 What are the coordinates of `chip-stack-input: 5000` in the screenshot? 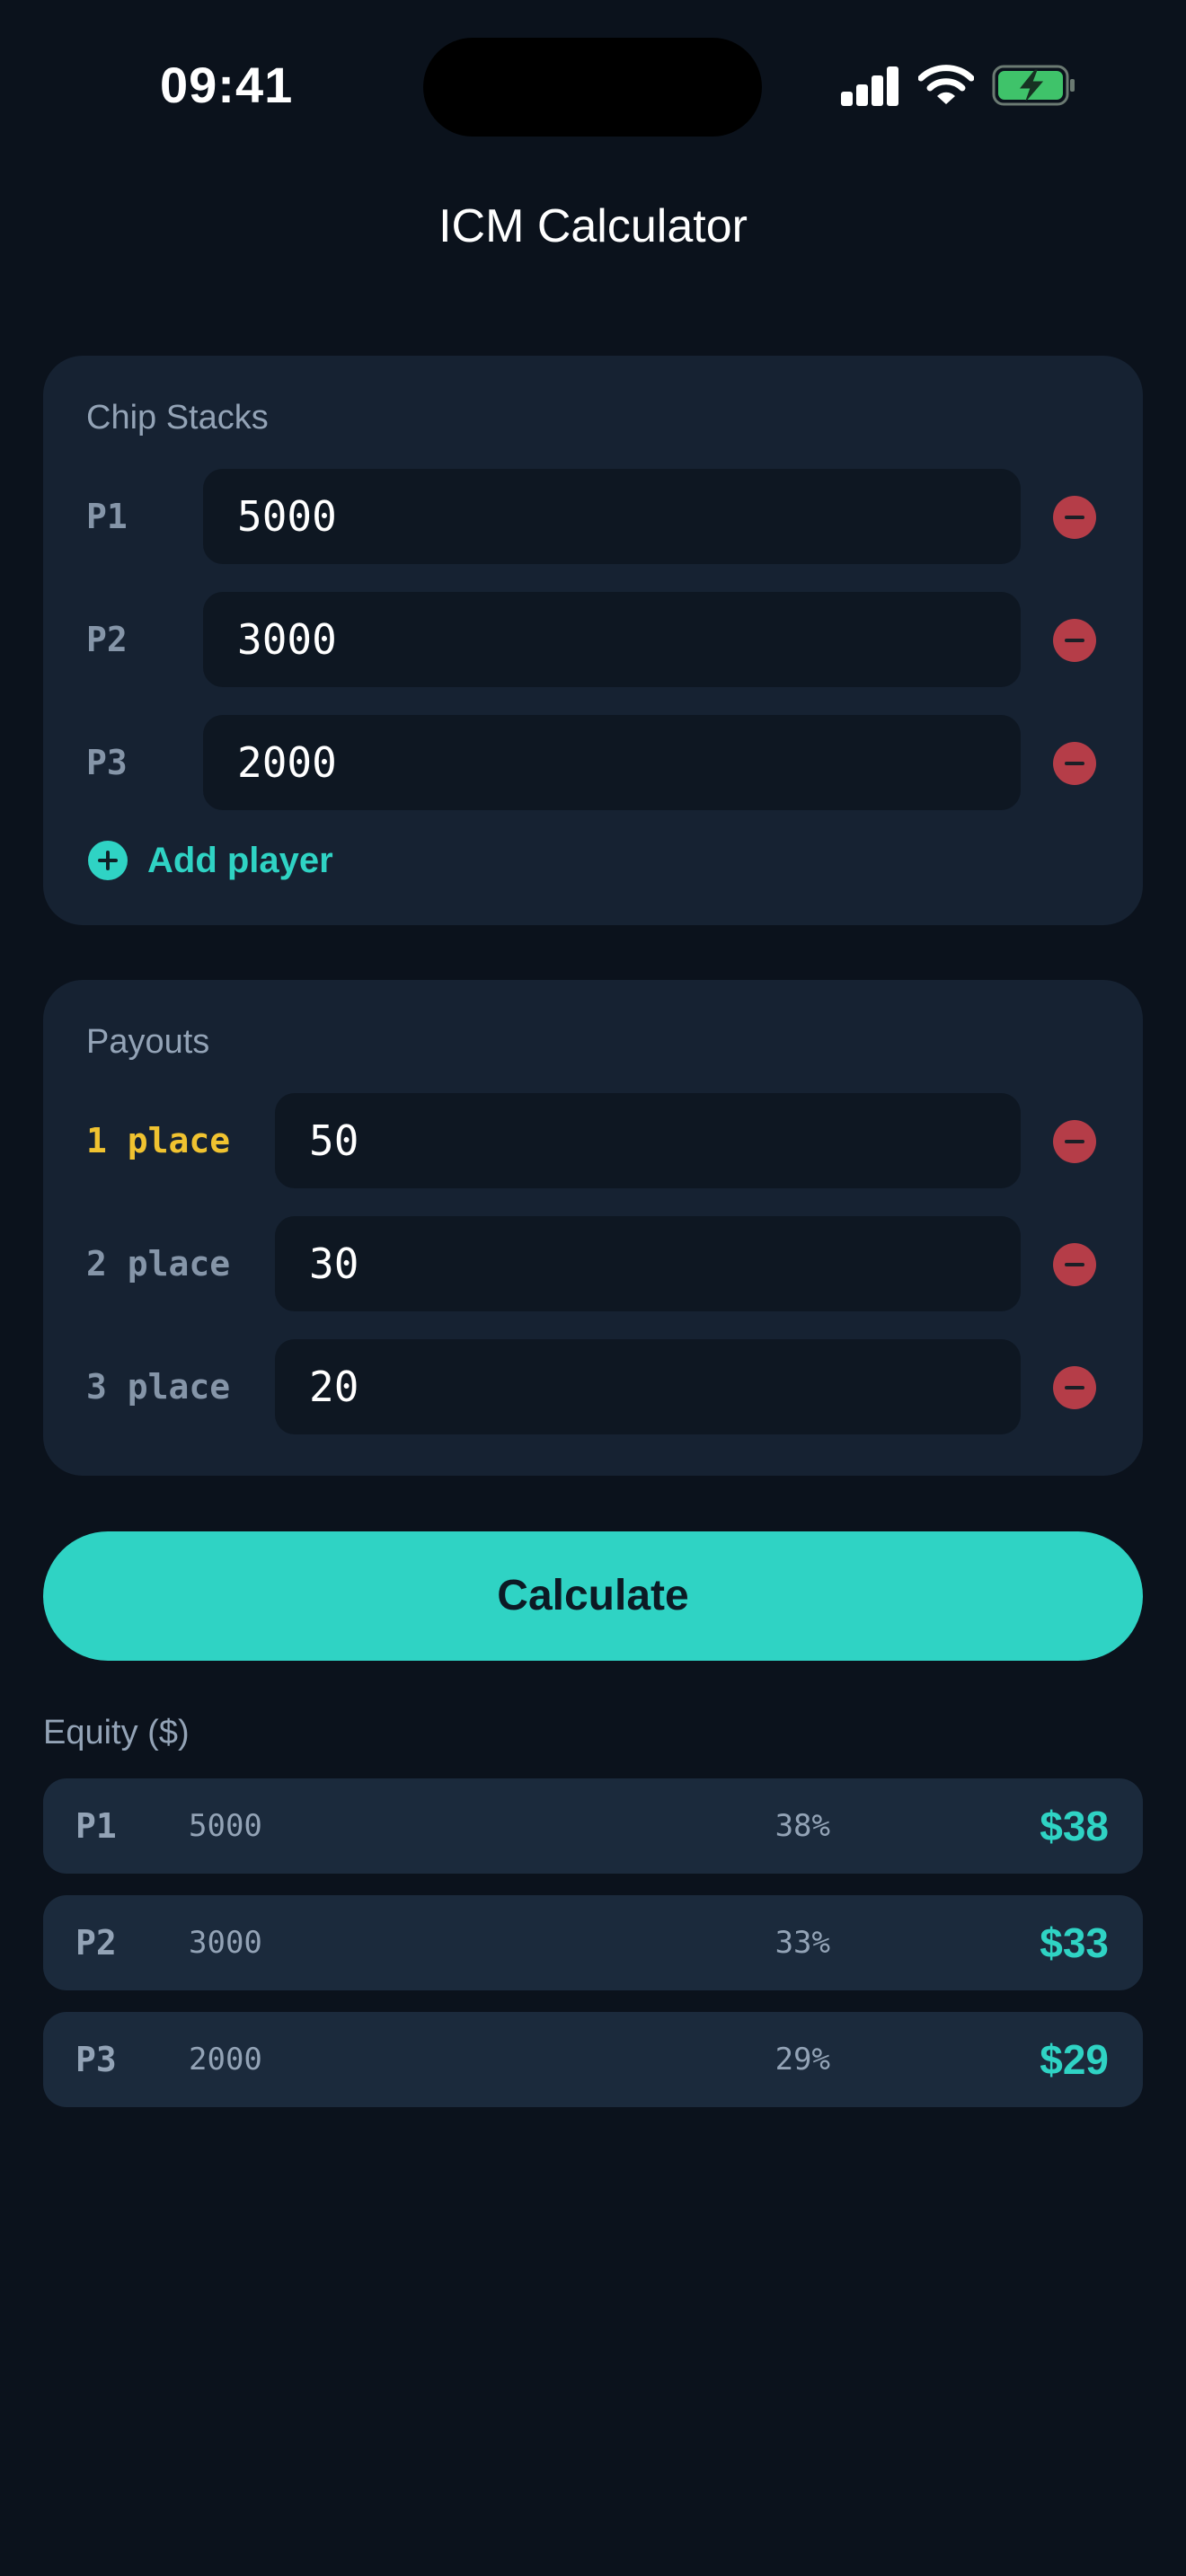 It's located at (612, 516).